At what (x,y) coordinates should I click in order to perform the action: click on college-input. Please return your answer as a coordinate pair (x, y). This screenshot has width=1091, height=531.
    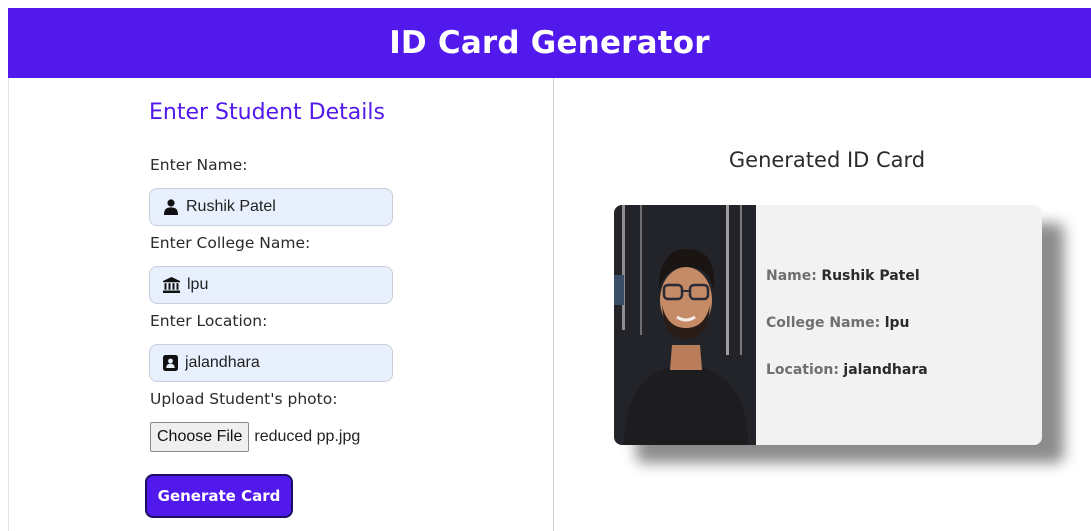
    Looking at the image, I should click on (282, 285).